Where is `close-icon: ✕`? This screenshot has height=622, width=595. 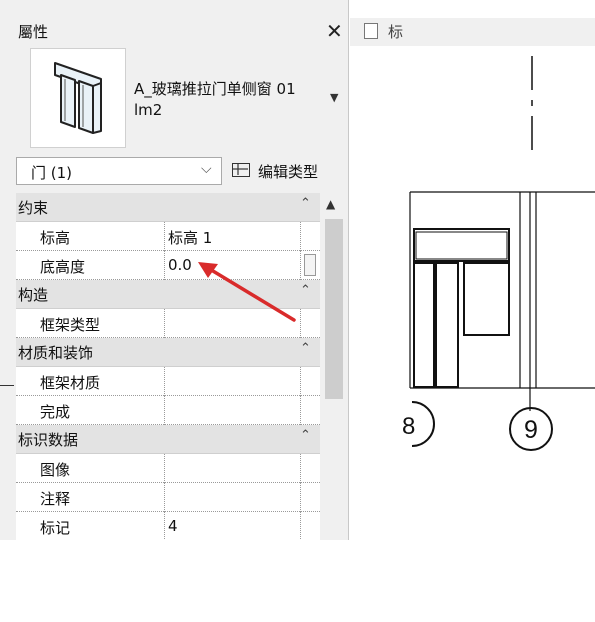
close-icon: ✕ is located at coordinates (334, 31).